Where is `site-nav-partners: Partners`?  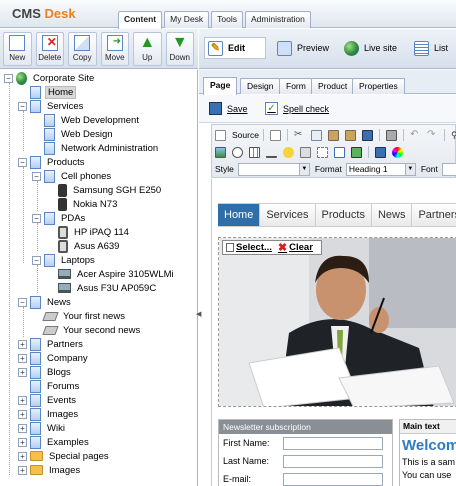 site-nav-partners: Partners is located at coordinates (434, 215).